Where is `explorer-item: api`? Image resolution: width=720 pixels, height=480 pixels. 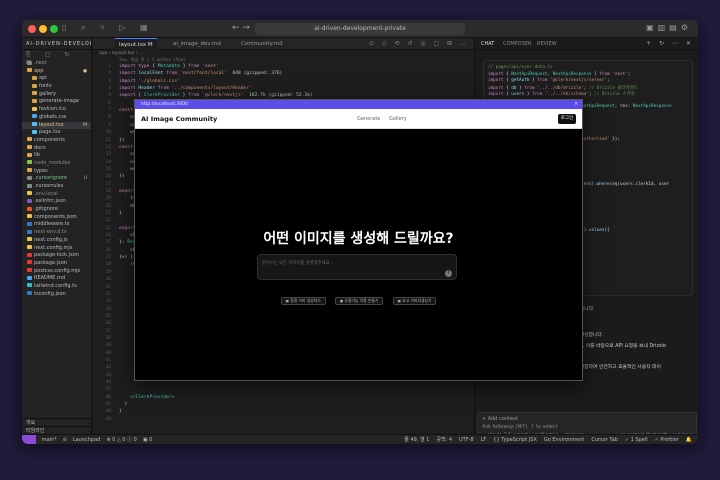
explorer-item: api is located at coordinates (56, 79).